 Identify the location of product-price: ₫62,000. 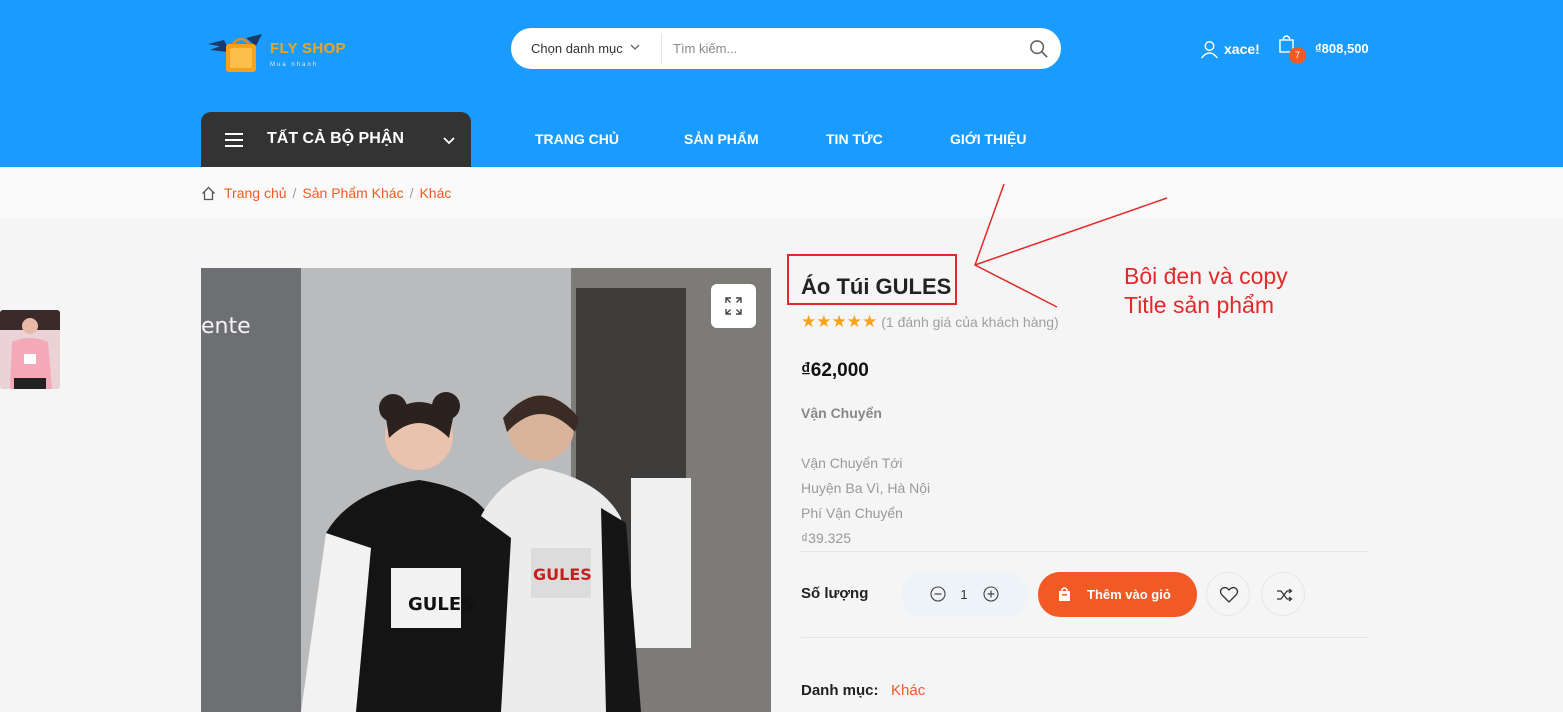
(835, 370).